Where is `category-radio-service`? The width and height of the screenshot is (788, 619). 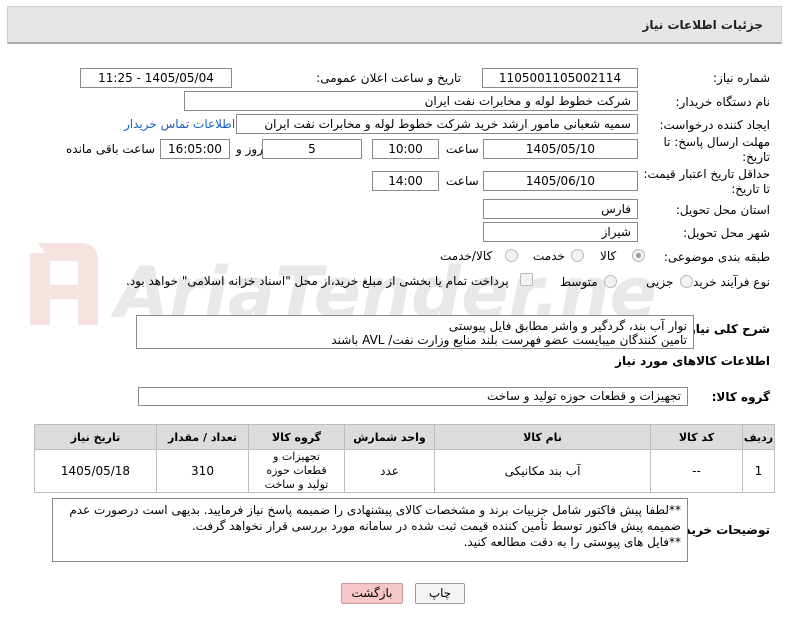 category-radio-service is located at coordinates (577, 255).